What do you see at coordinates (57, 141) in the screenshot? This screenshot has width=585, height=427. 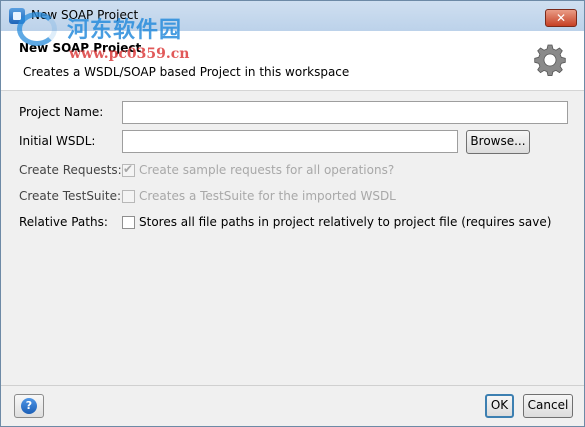 I see `initial-wsdl-label: Initial WSDL:` at bounding box center [57, 141].